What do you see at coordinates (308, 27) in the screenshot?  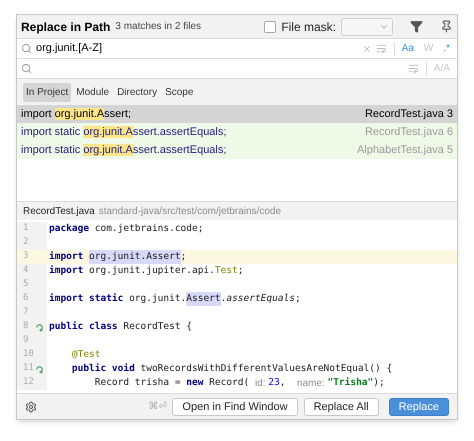 I see `file-mask-label: File mask:` at bounding box center [308, 27].